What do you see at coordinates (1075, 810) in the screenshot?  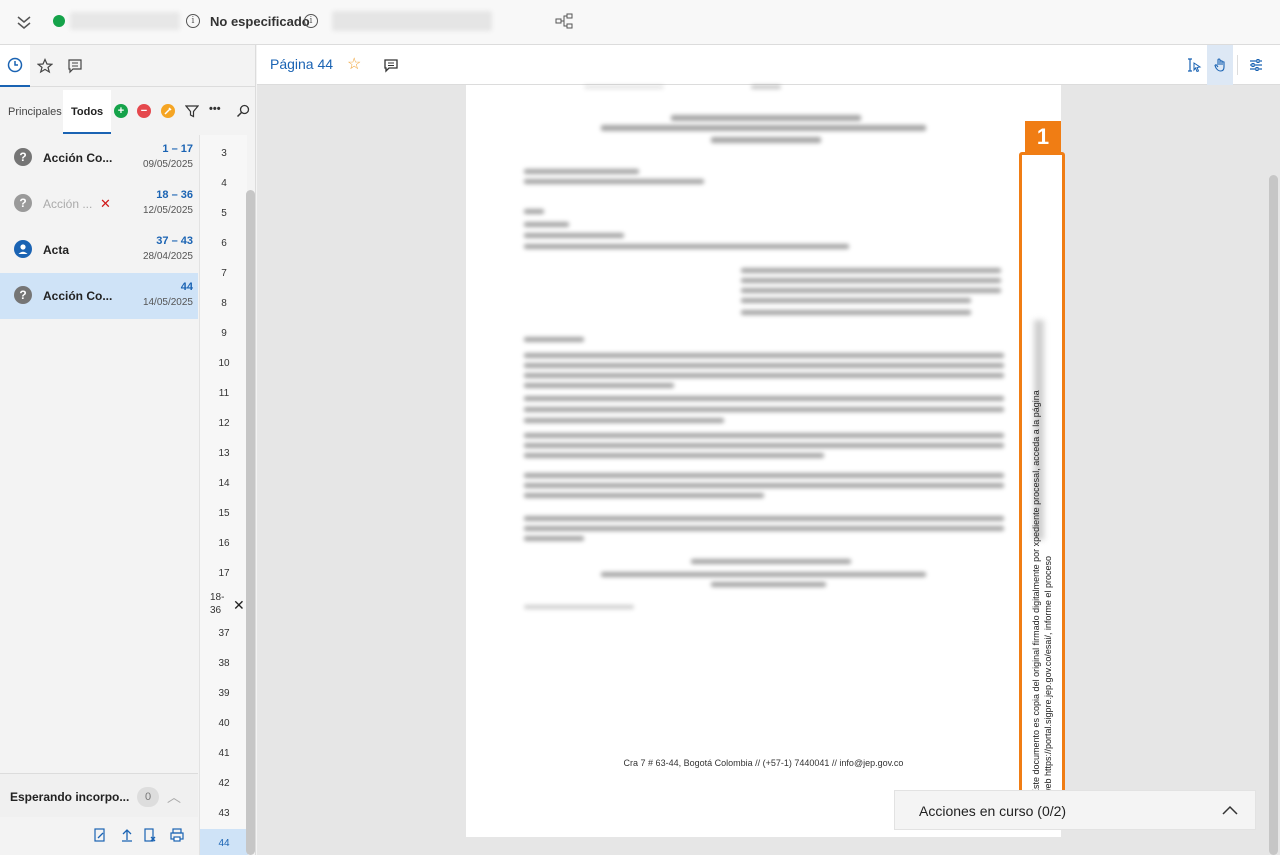 I see `actions-in-progress-panel: Acciones en curso (0/2)` at bounding box center [1075, 810].